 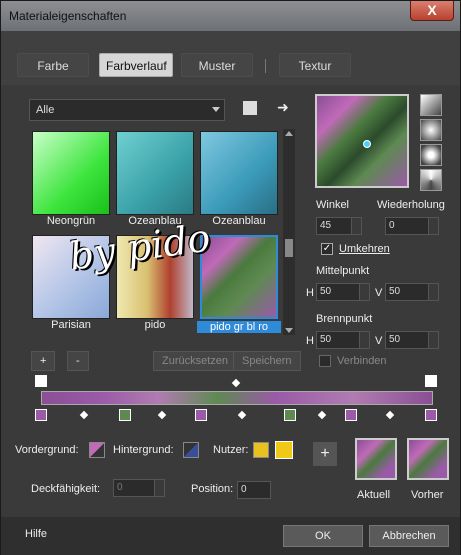 What do you see at coordinates (195, 361) in the screenshot?
I see `reset-button: Zurücksetzen` at bounding box center [195, 361].